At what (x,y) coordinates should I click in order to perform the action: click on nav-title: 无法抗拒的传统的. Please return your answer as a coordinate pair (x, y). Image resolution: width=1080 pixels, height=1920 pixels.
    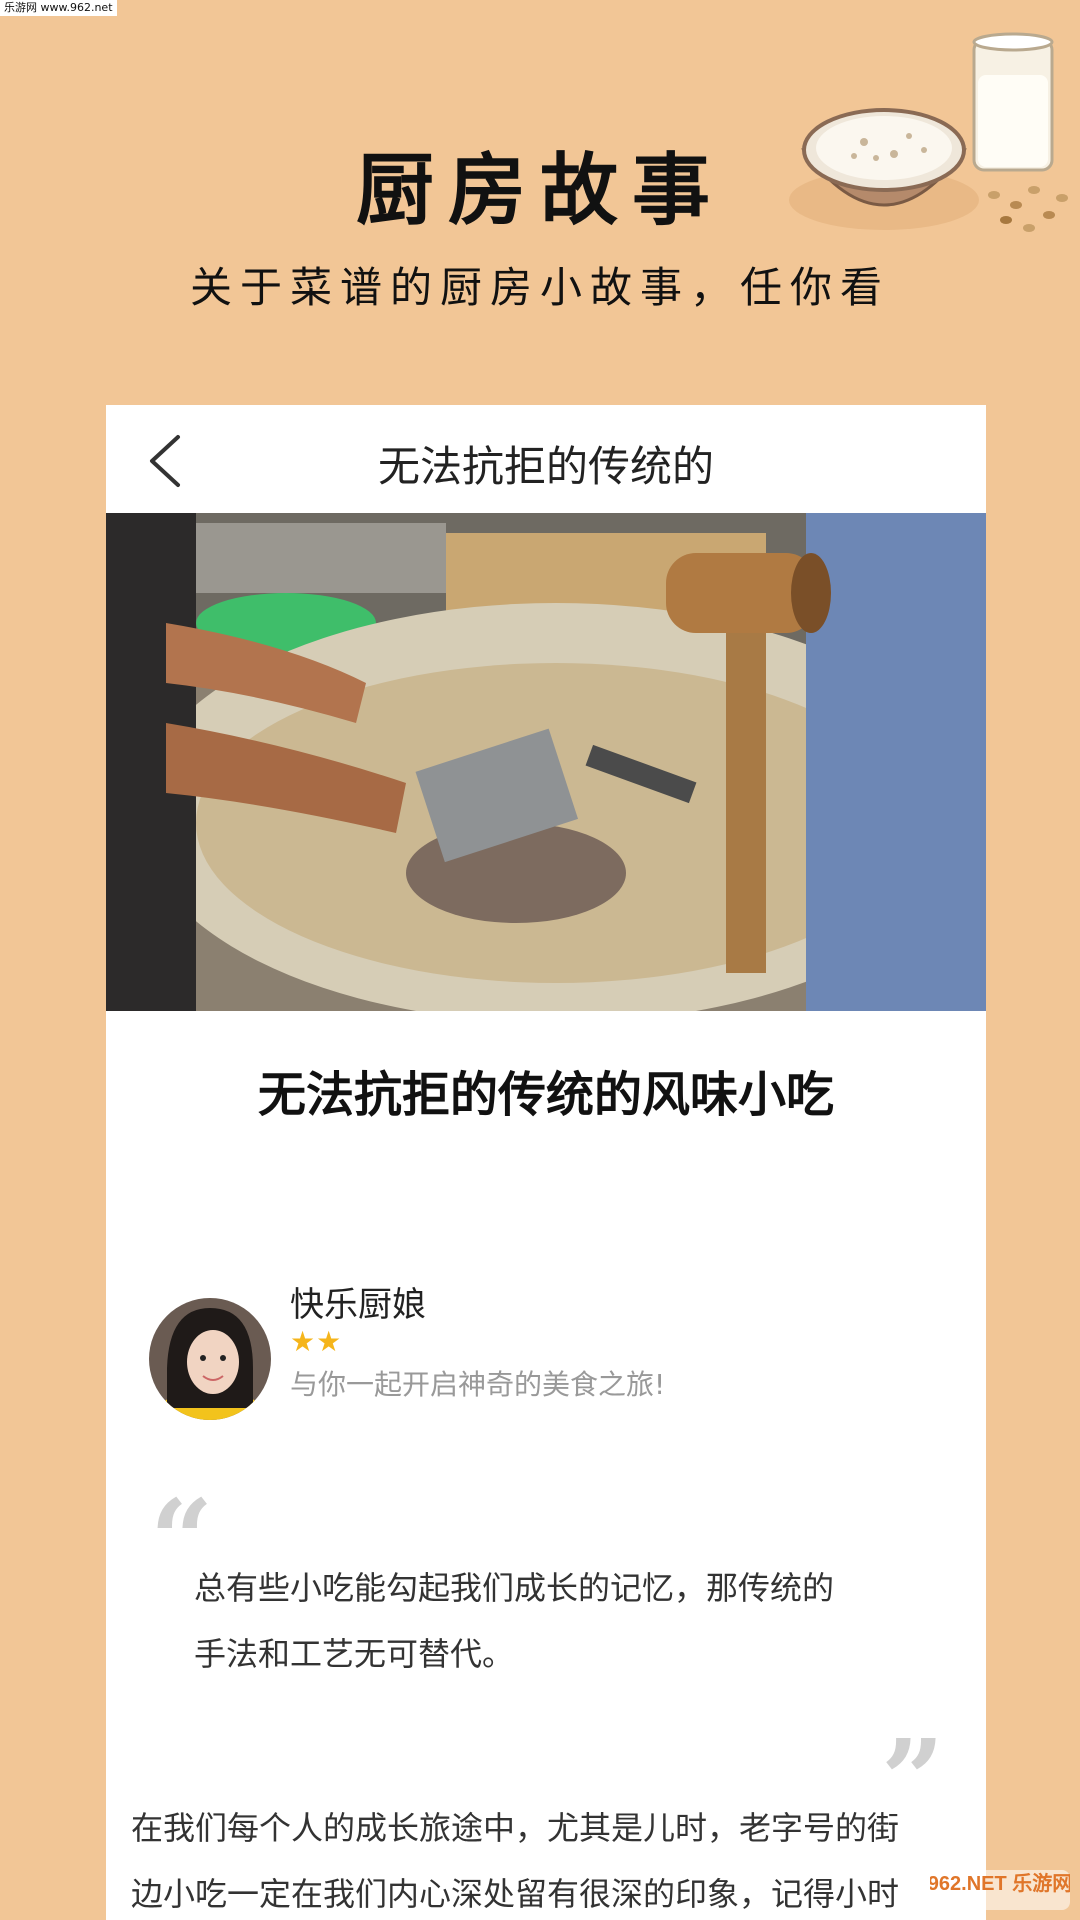
    Looking at the image, I should click on (545, 466).